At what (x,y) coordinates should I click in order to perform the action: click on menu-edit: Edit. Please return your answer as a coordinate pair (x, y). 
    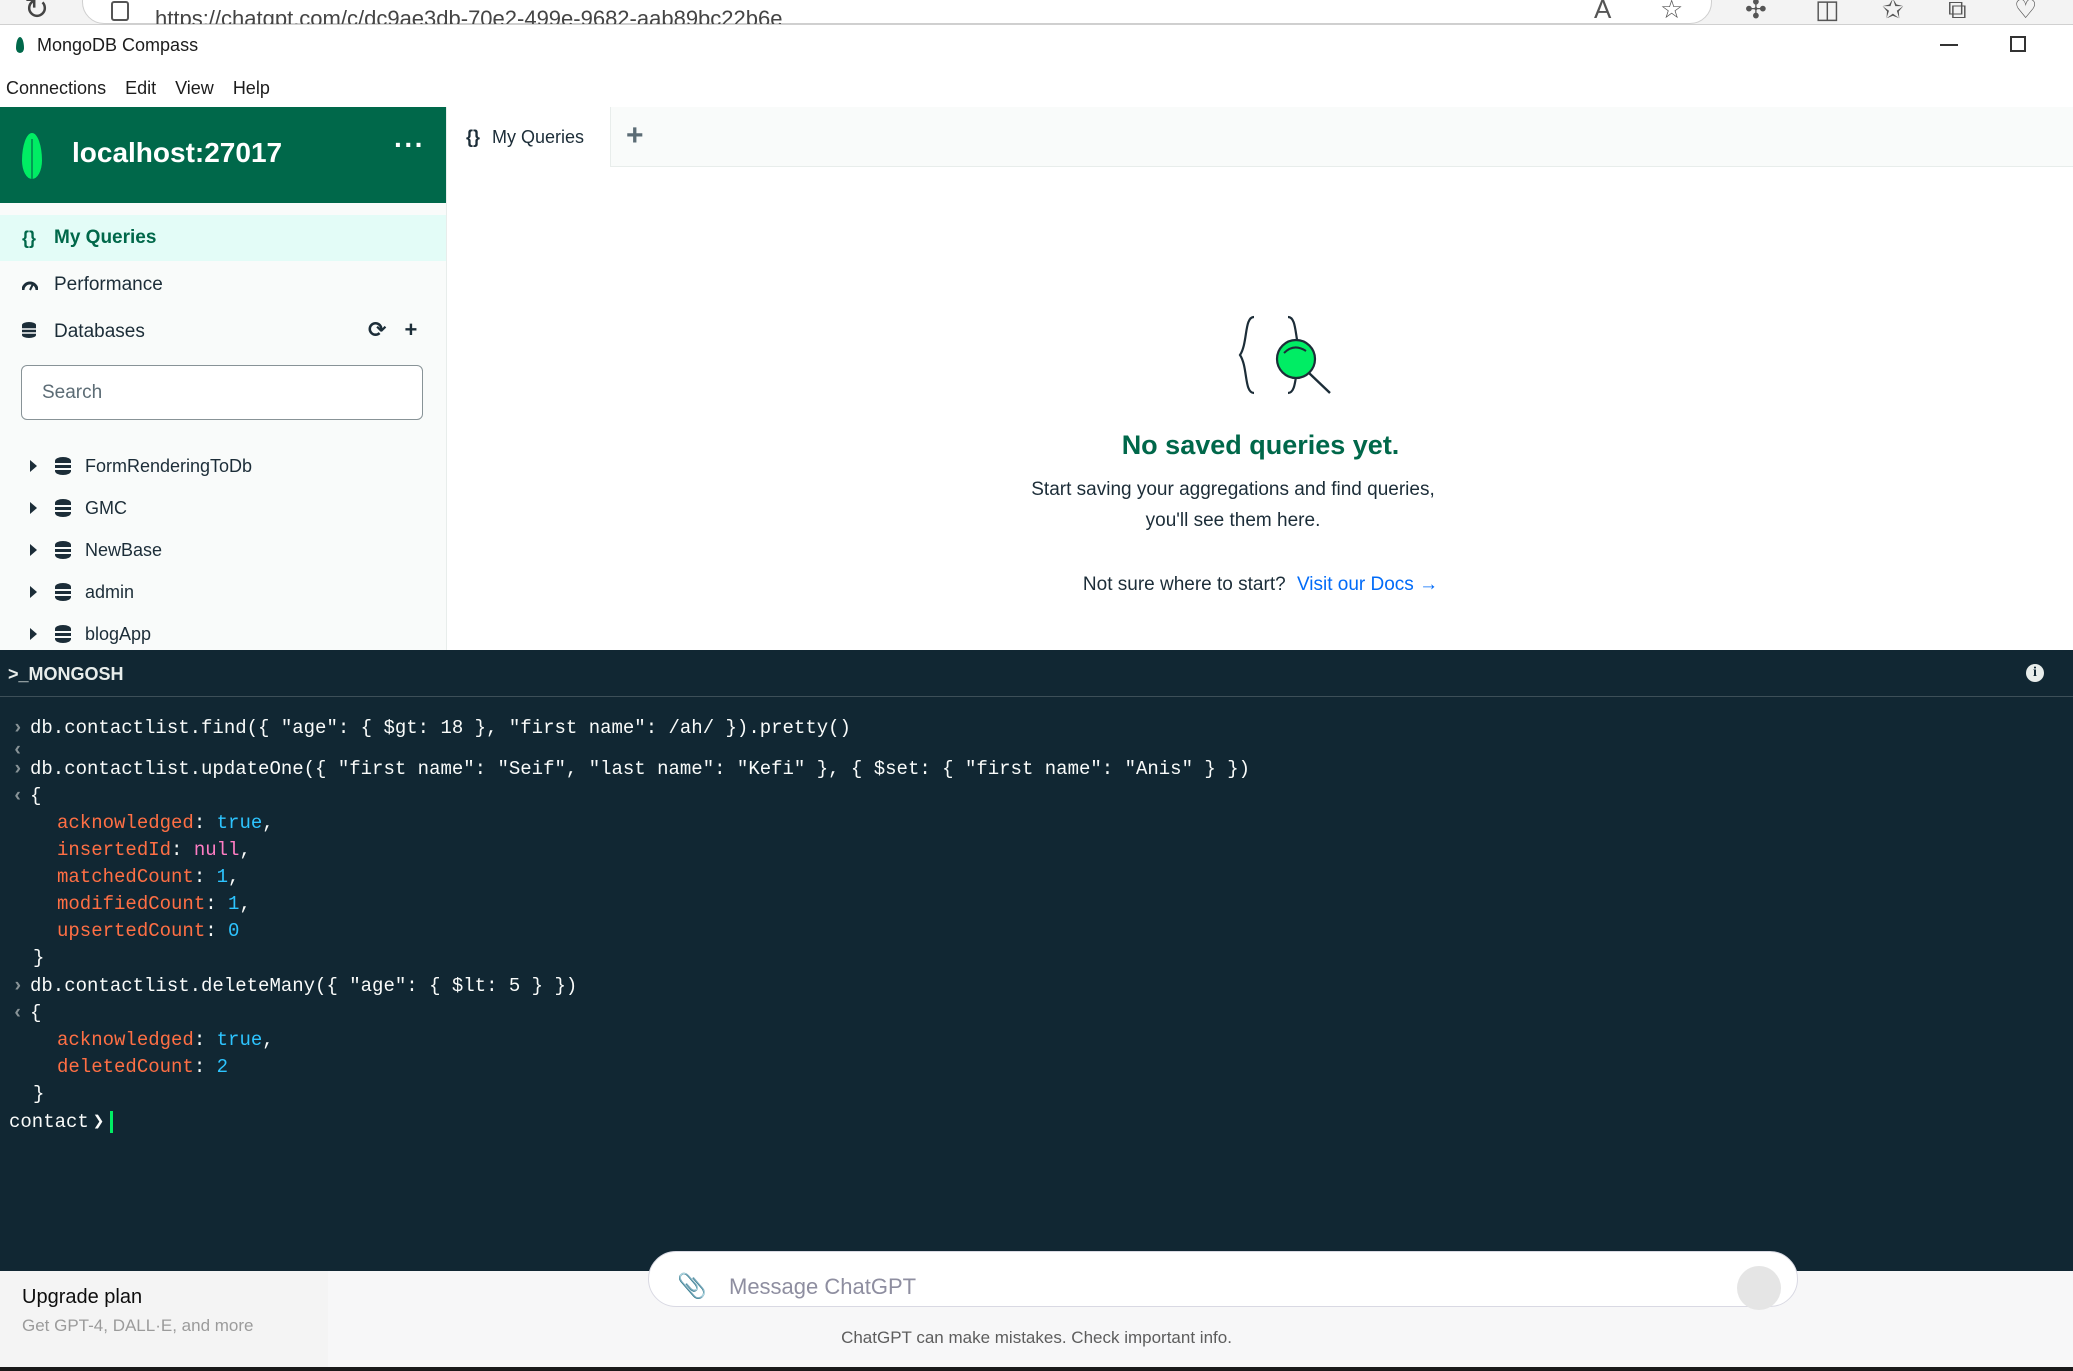
    Looking at the image, I should click on (140, 88).